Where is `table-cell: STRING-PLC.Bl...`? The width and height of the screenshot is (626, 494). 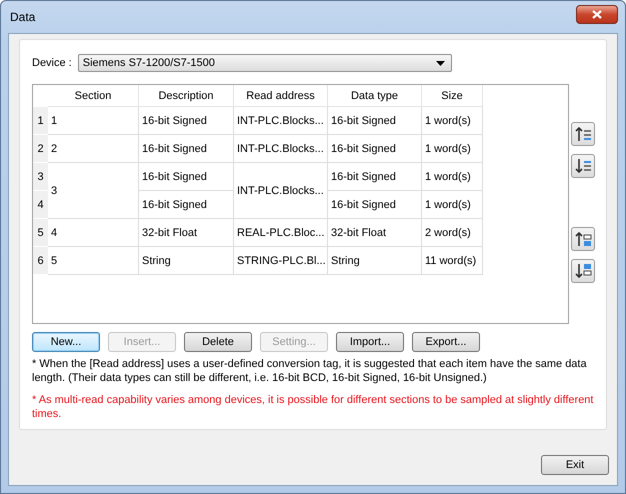
table-cell: STRING-PLC.Bl... is located at coordinates (281, 261).